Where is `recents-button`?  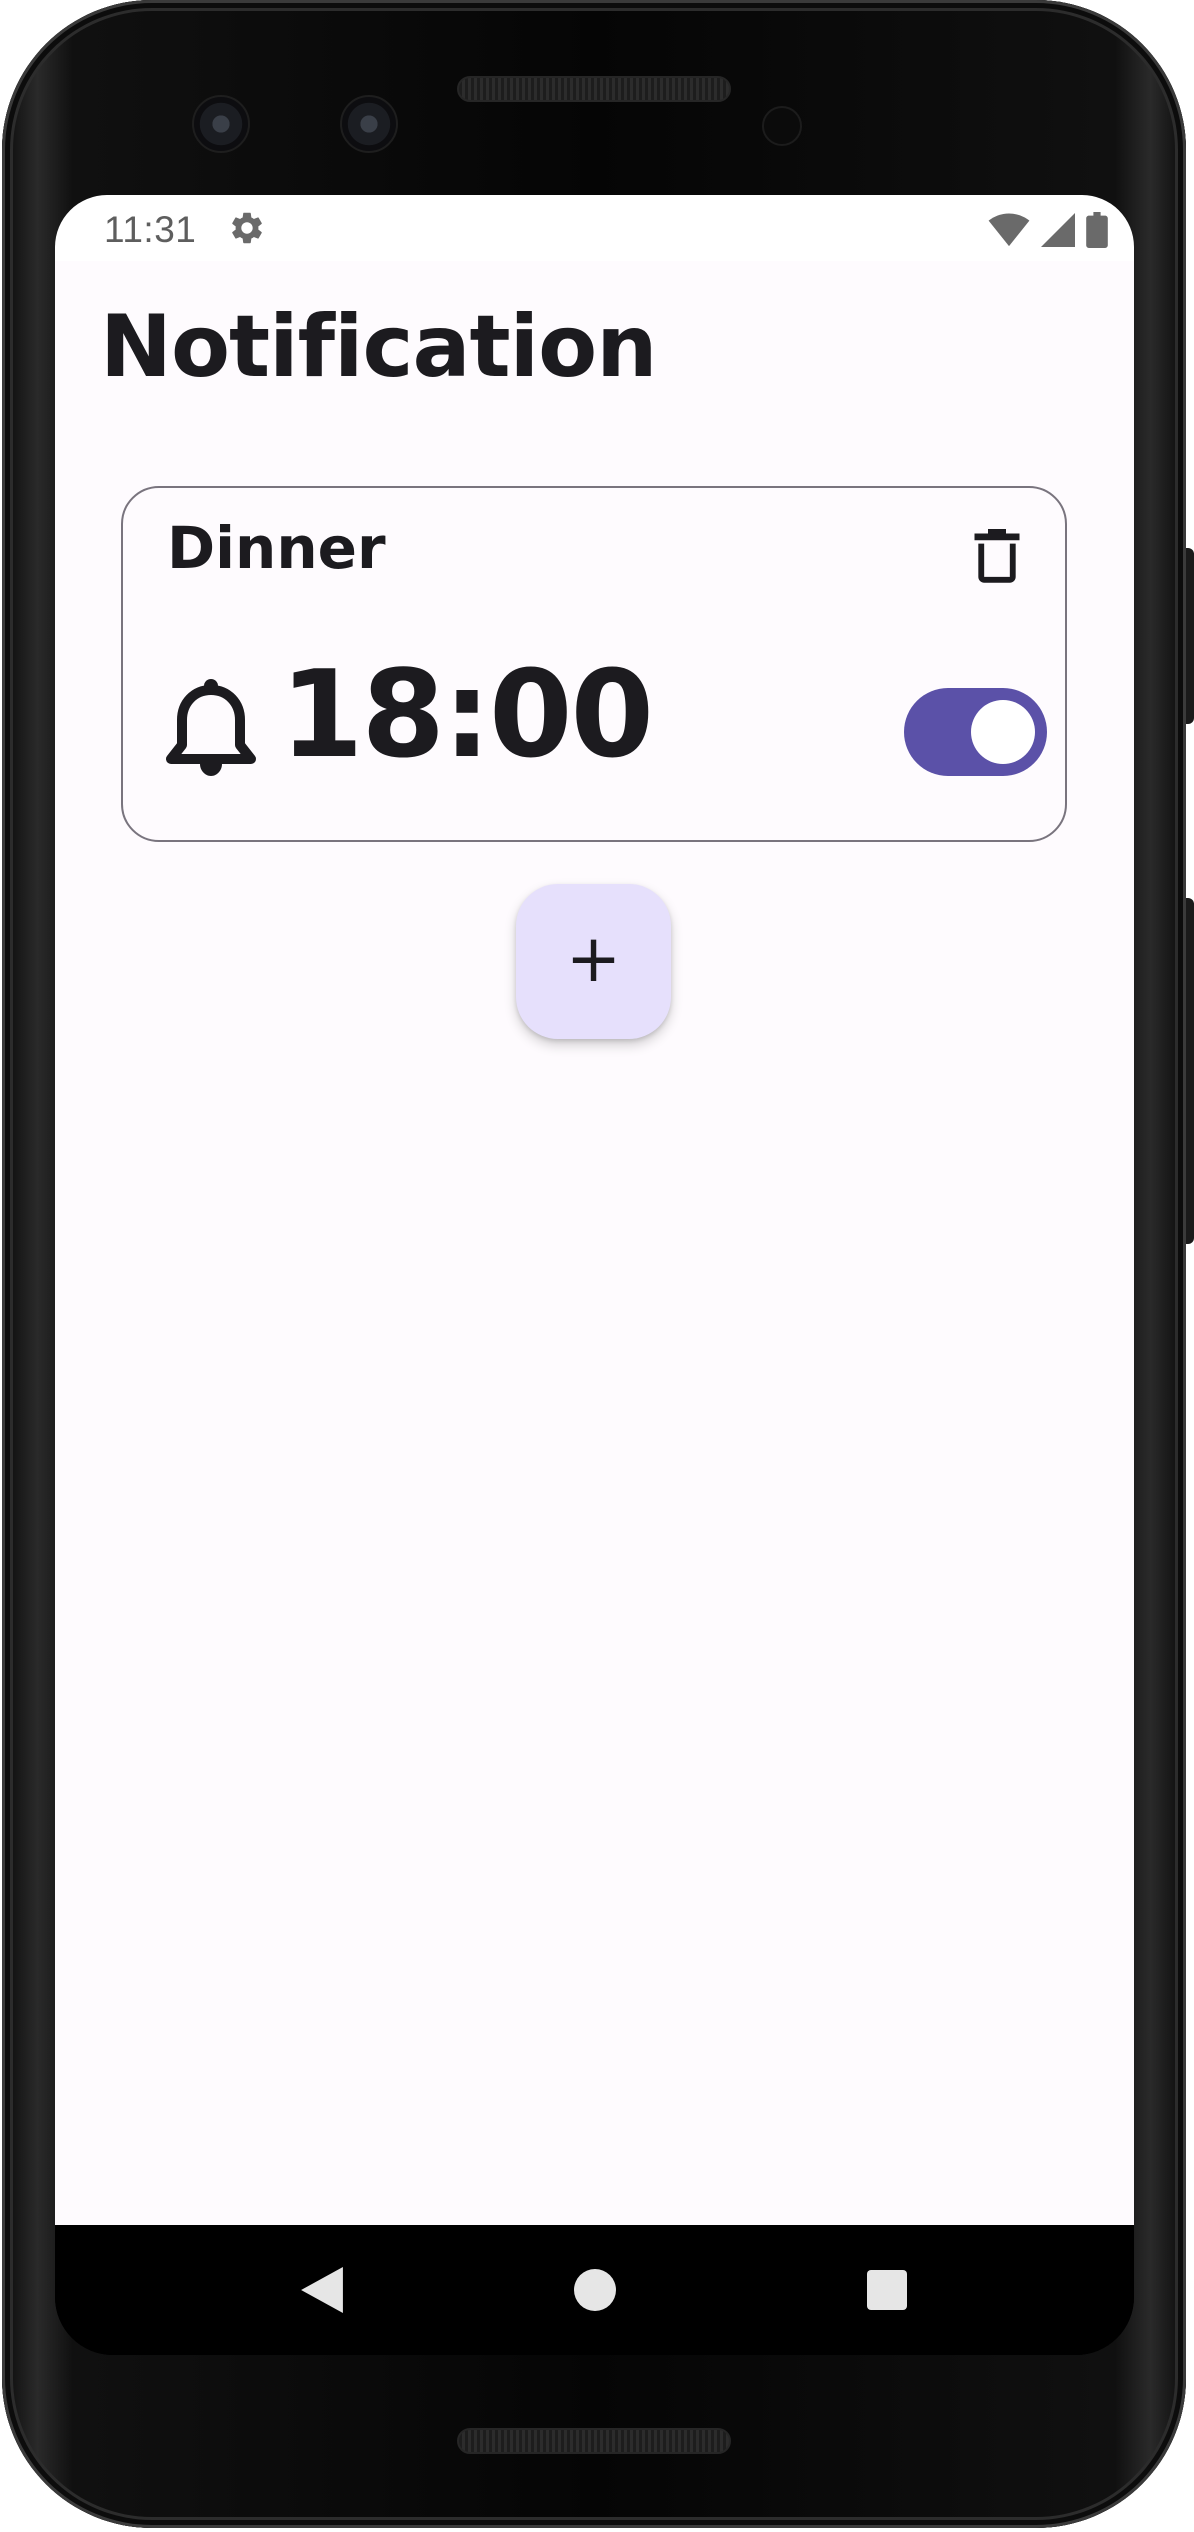 recents-button is located at coordinates (887, 2290).